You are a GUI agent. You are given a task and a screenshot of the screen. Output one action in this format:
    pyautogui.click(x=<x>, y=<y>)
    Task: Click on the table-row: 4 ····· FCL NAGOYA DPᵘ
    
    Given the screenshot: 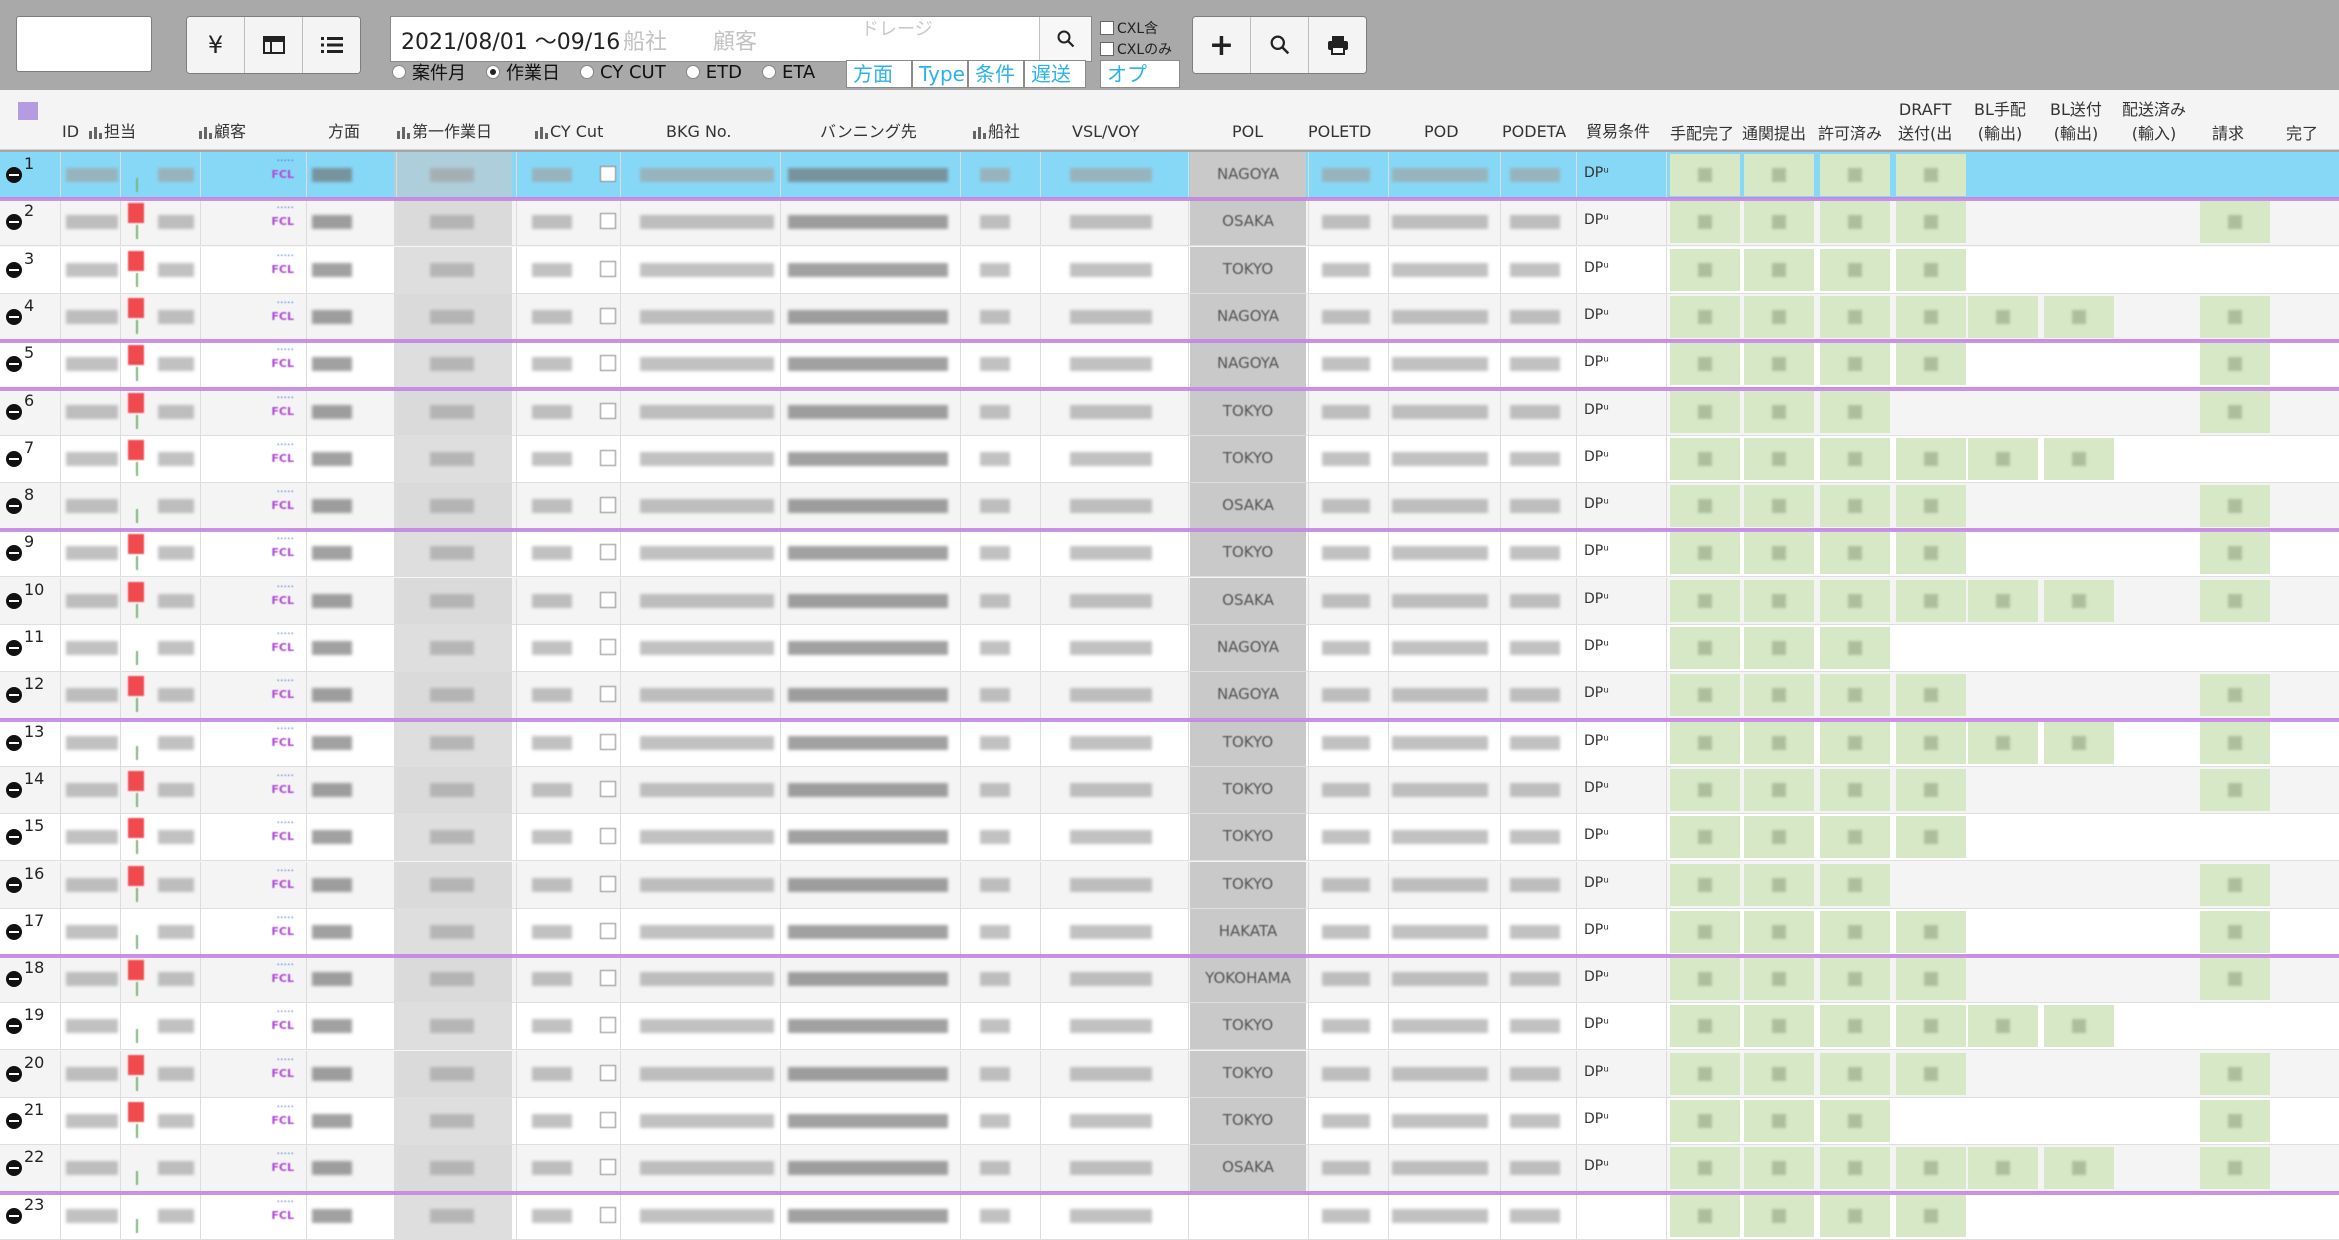 What is the action you would take?
    pyautogui.click(x=1169, y=317)
    